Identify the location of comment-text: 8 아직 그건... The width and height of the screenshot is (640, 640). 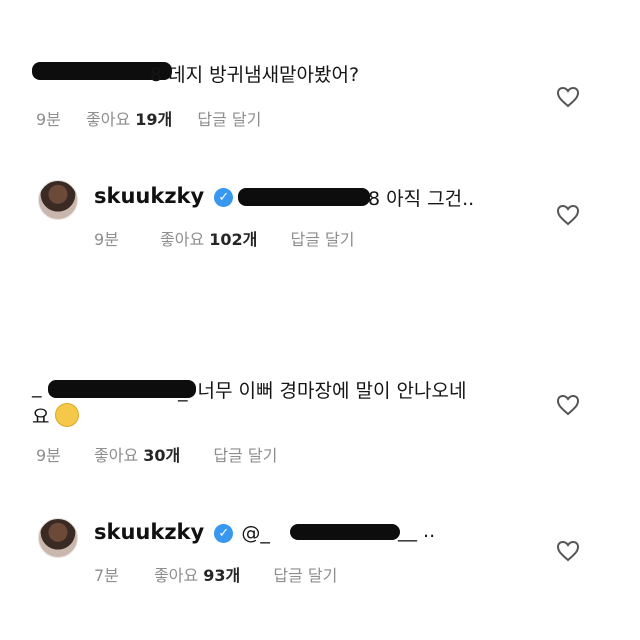
(421, 197).